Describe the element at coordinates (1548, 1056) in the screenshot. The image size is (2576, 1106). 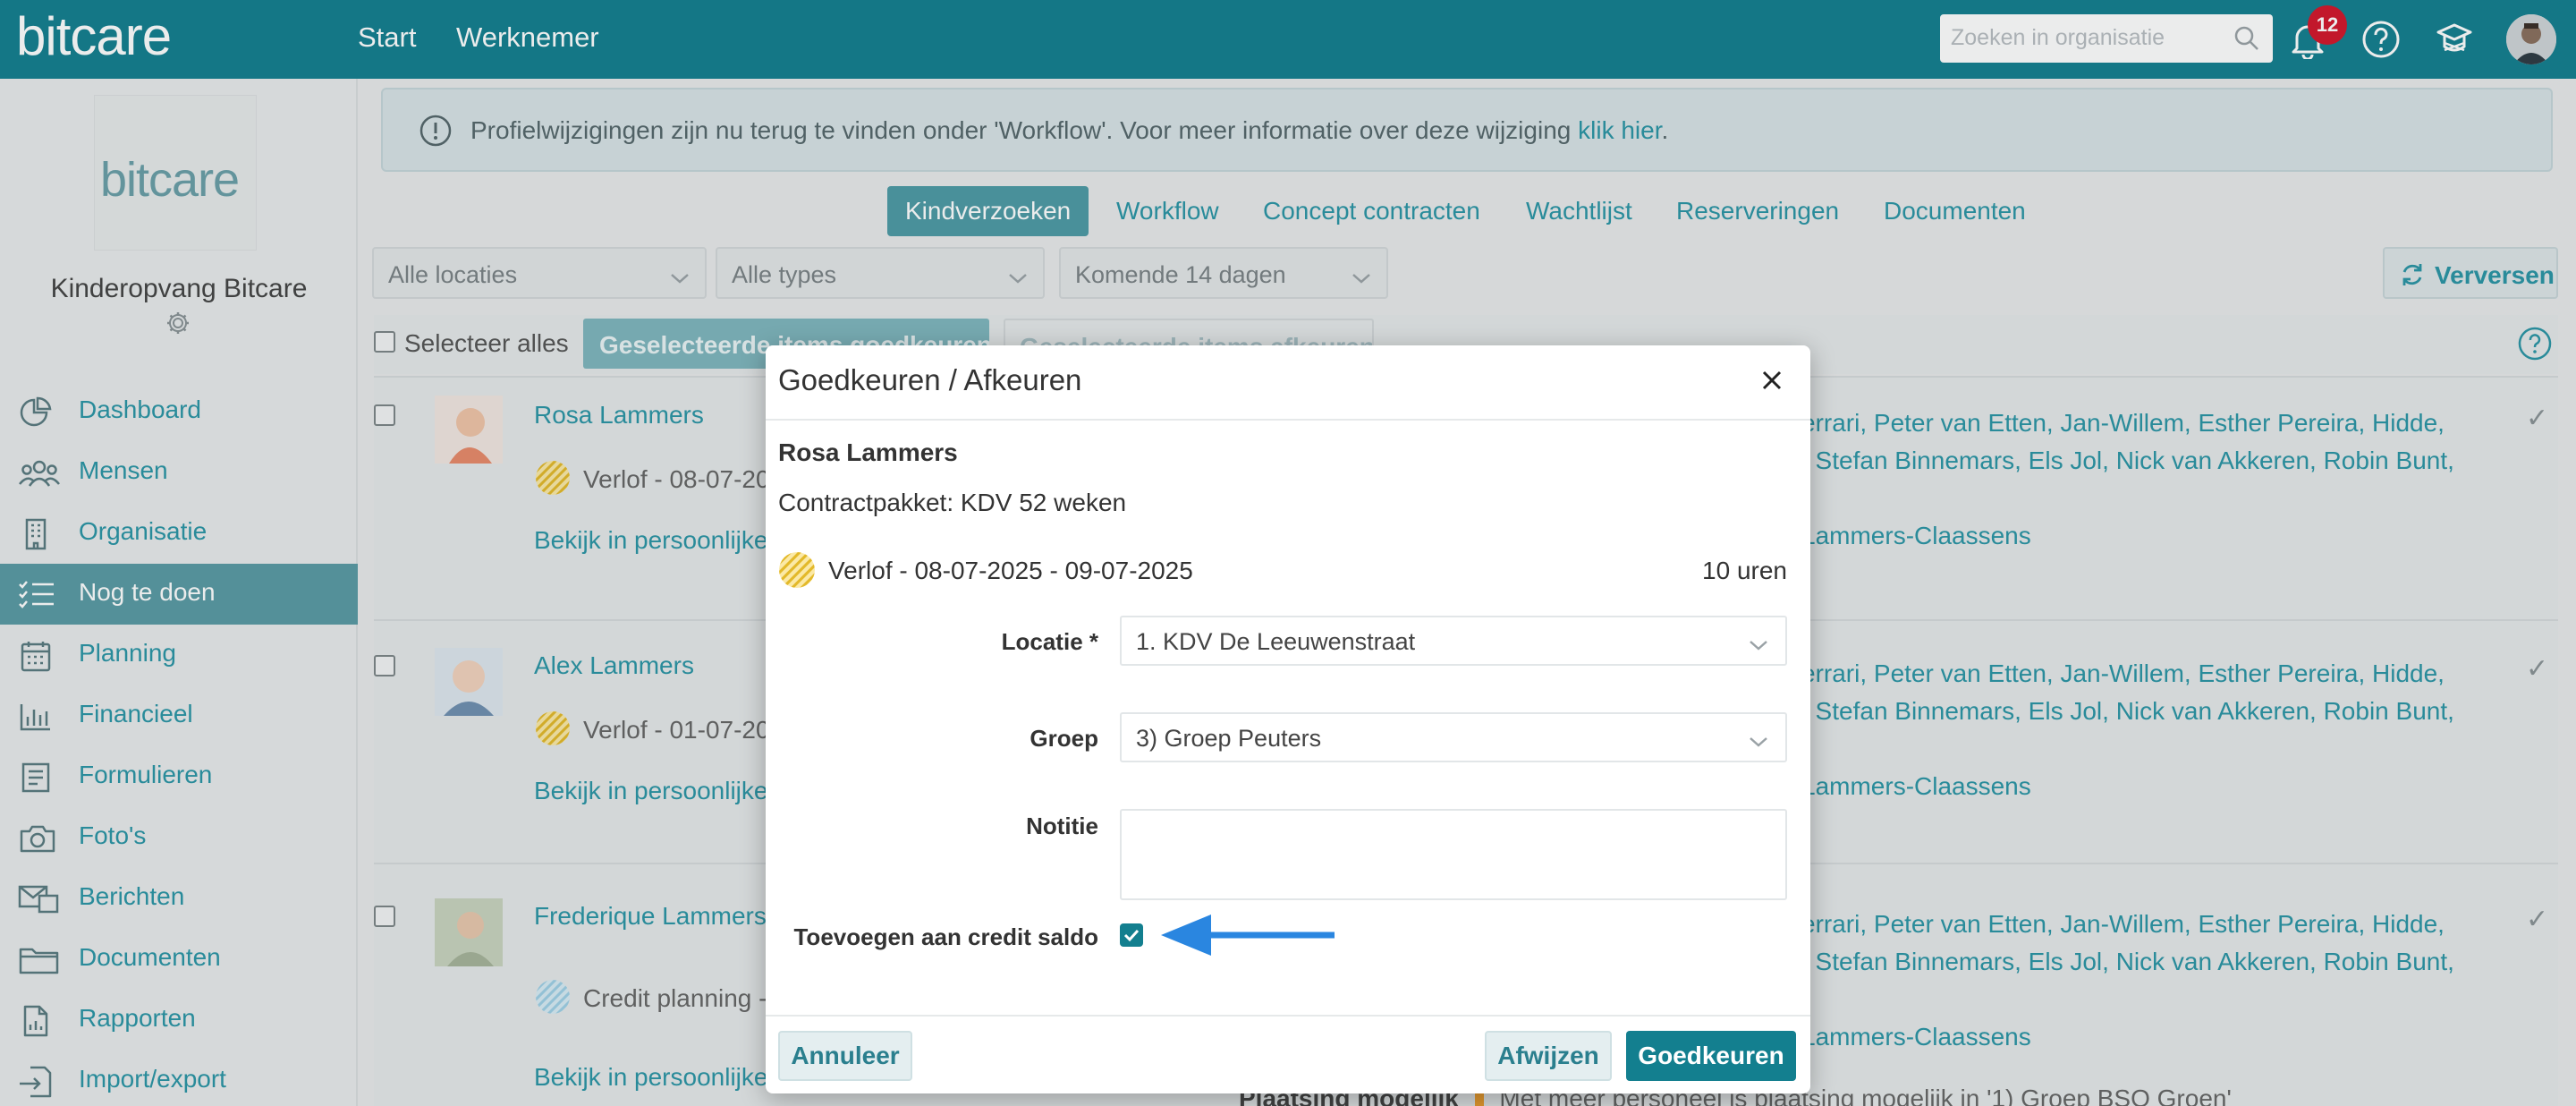
I see `reject-button: Afwijzen` at that location.